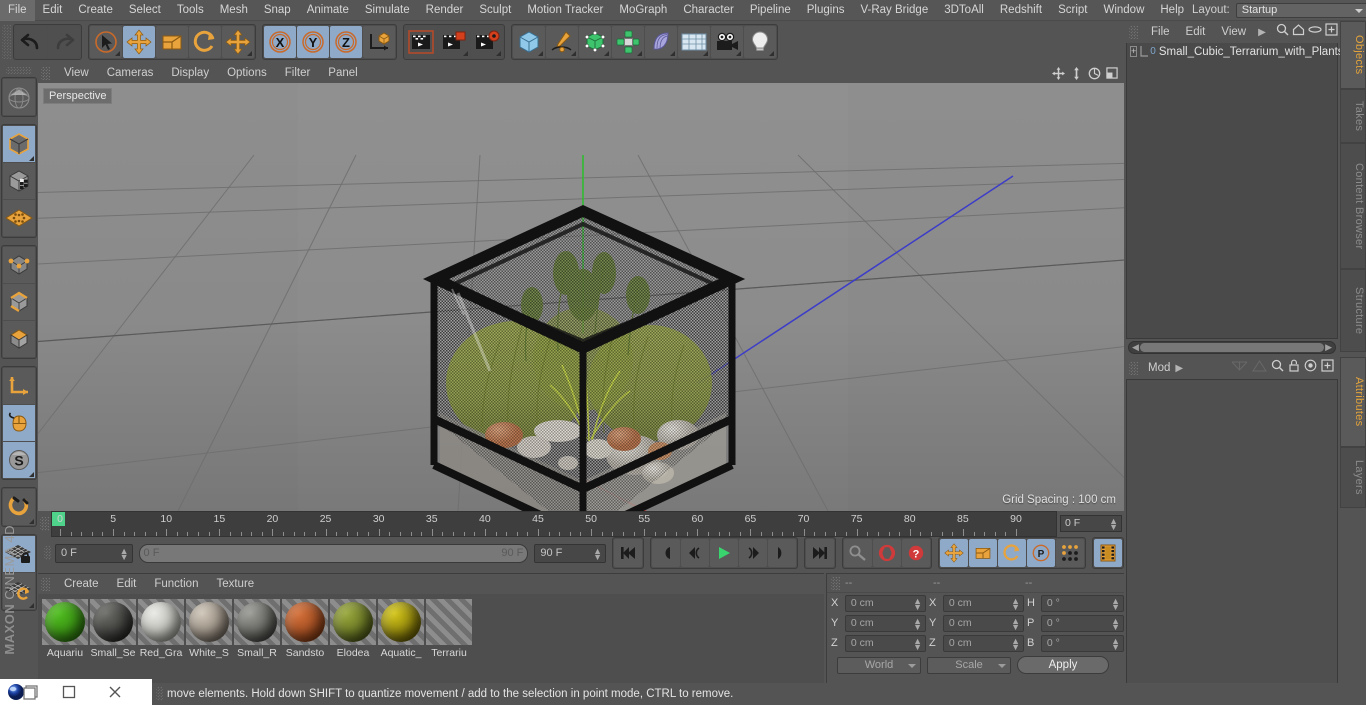  I want to click on lock-y-axis-button: Y, so click(313, 42).